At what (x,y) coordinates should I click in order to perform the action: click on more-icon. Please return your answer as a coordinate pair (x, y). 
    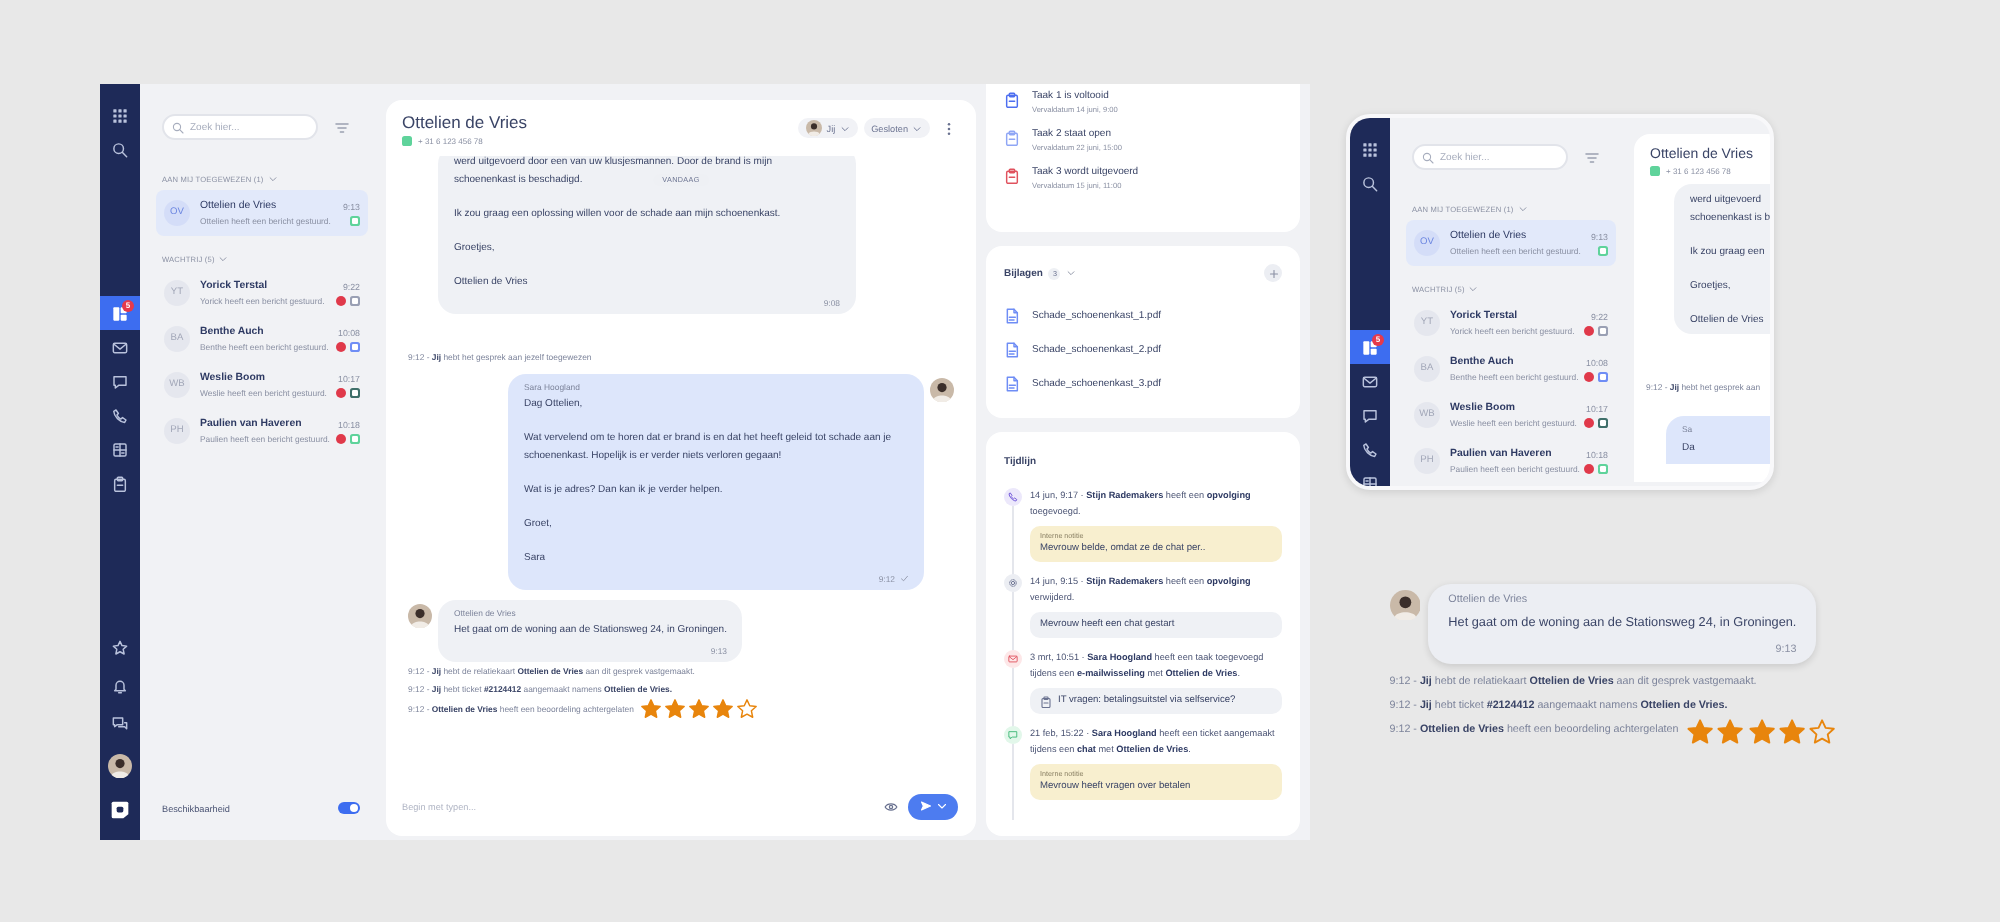
    Looking at the image, I should click on (949, 128).